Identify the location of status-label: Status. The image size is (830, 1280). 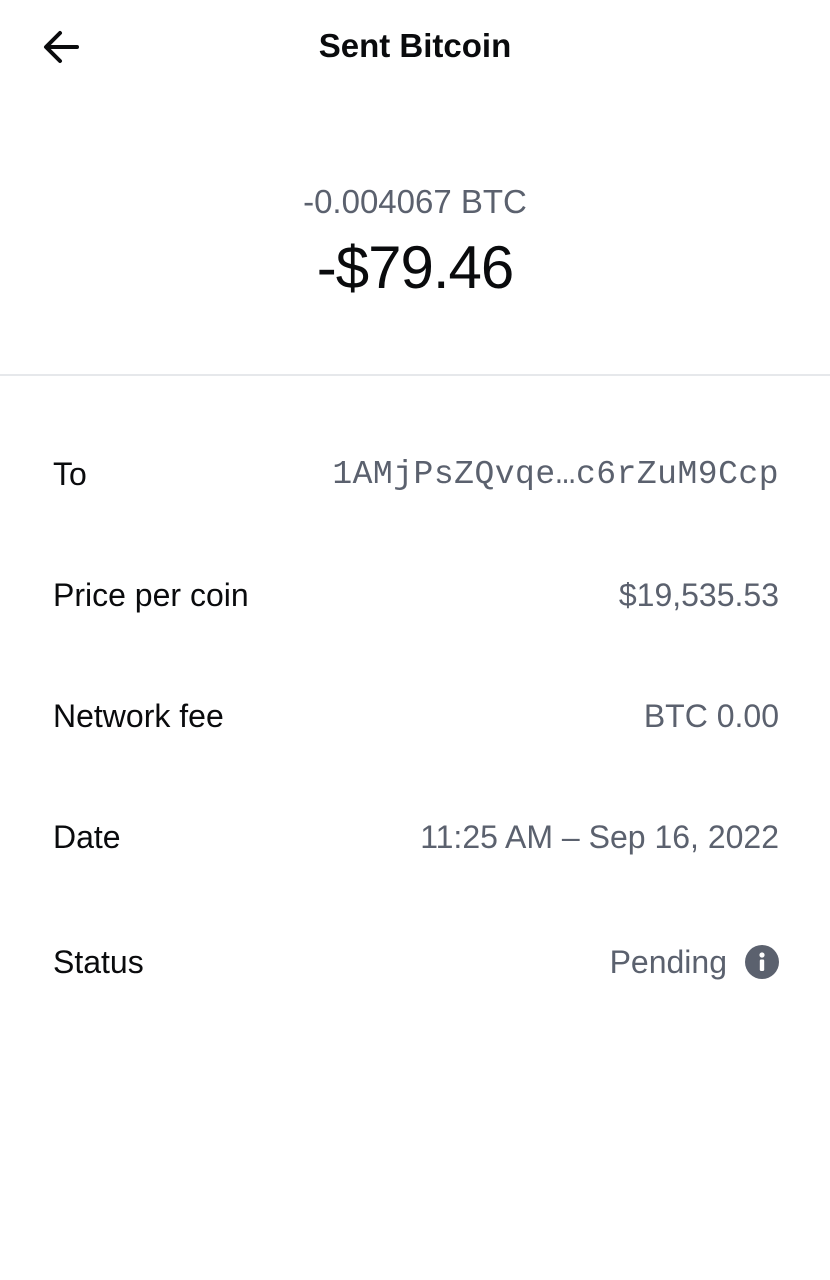
(98, 961).